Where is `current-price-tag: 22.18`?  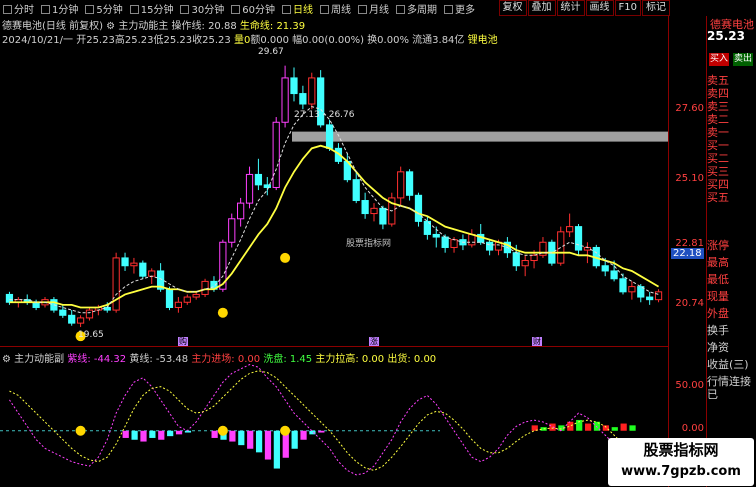
current-price-tag: 22.18 is located at coordinates (687, 253).